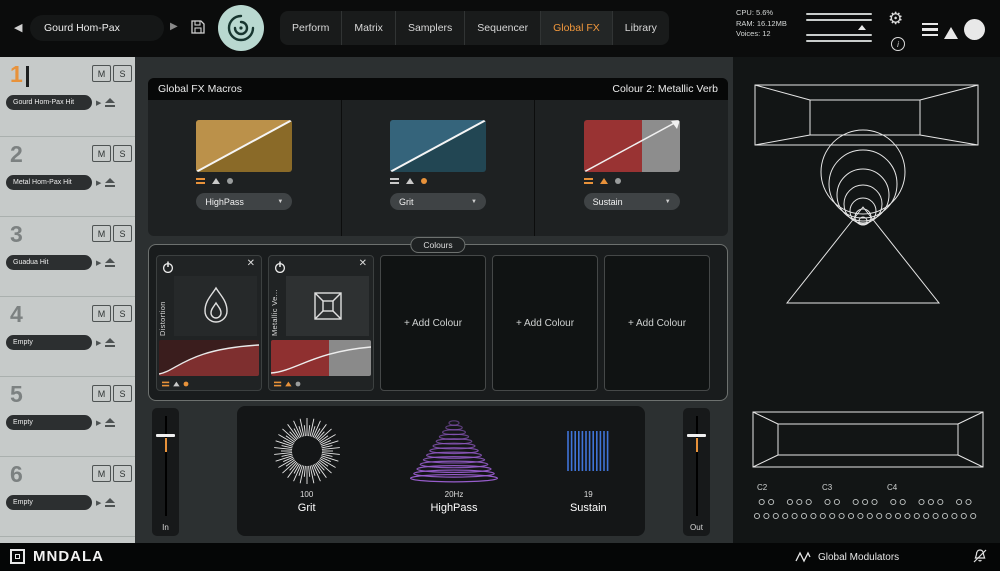  I want to click on macro-target-select: Grit ▼, so click(438, 201).